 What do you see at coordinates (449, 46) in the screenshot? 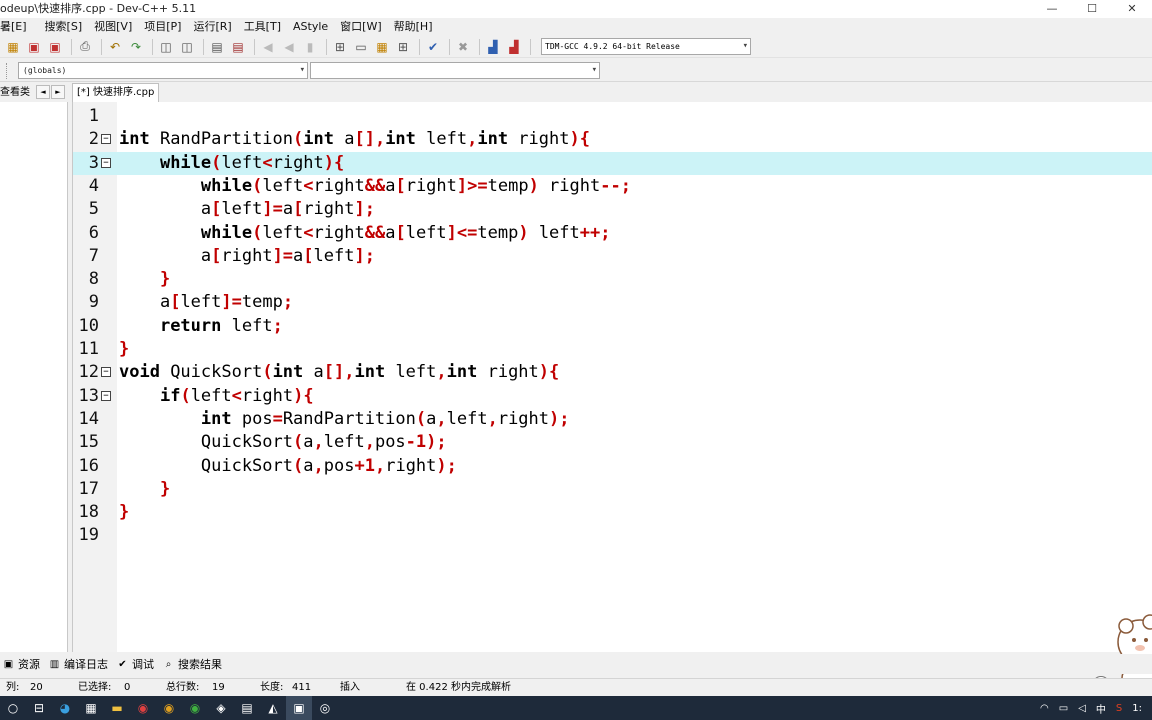
I see `toolbar-divider` at bounding box center [449, 46].